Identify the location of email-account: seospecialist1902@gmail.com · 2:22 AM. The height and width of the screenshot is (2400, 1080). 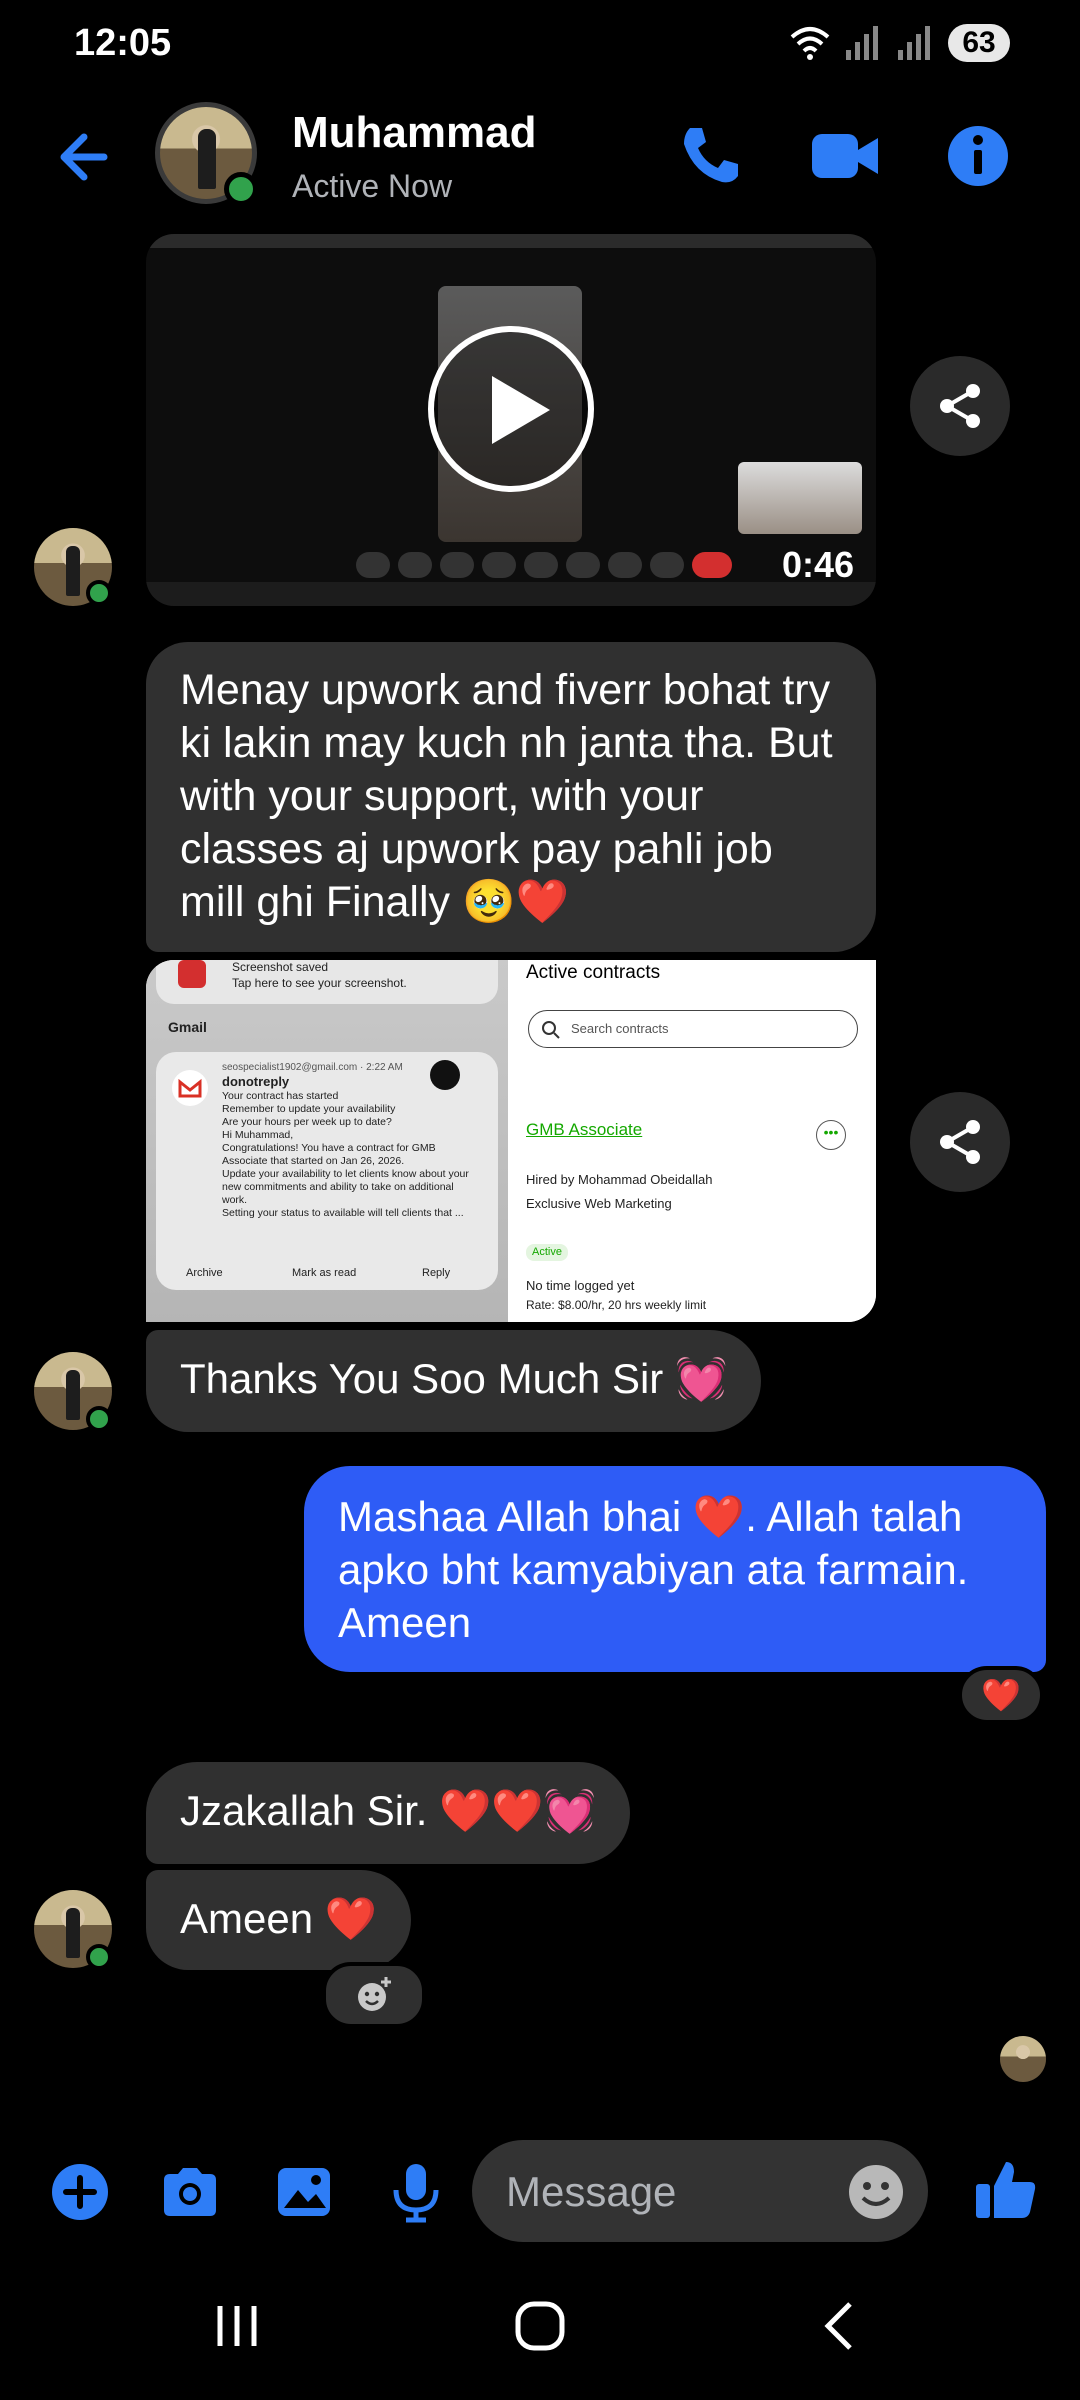
(312, 1067).